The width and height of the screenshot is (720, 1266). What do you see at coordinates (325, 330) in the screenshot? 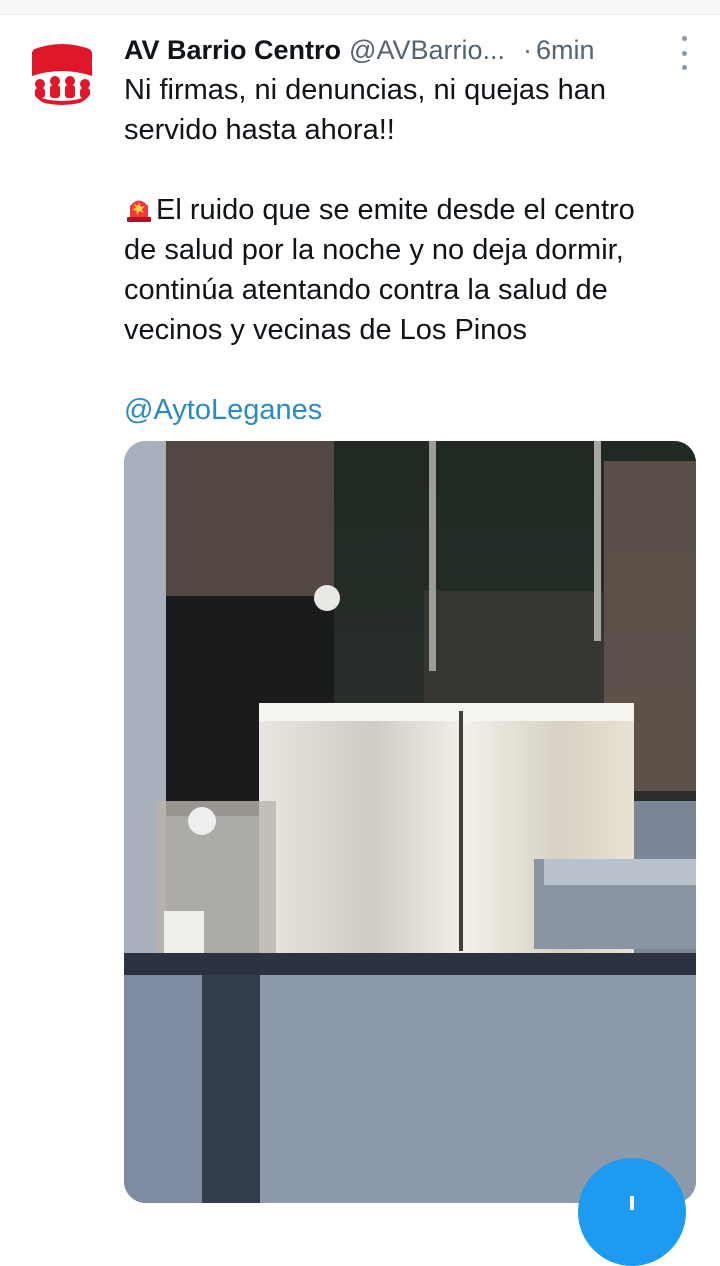
I see `tweet-line: vecinos y vecinas de Los Pinos` at bounding box center [325, 330].